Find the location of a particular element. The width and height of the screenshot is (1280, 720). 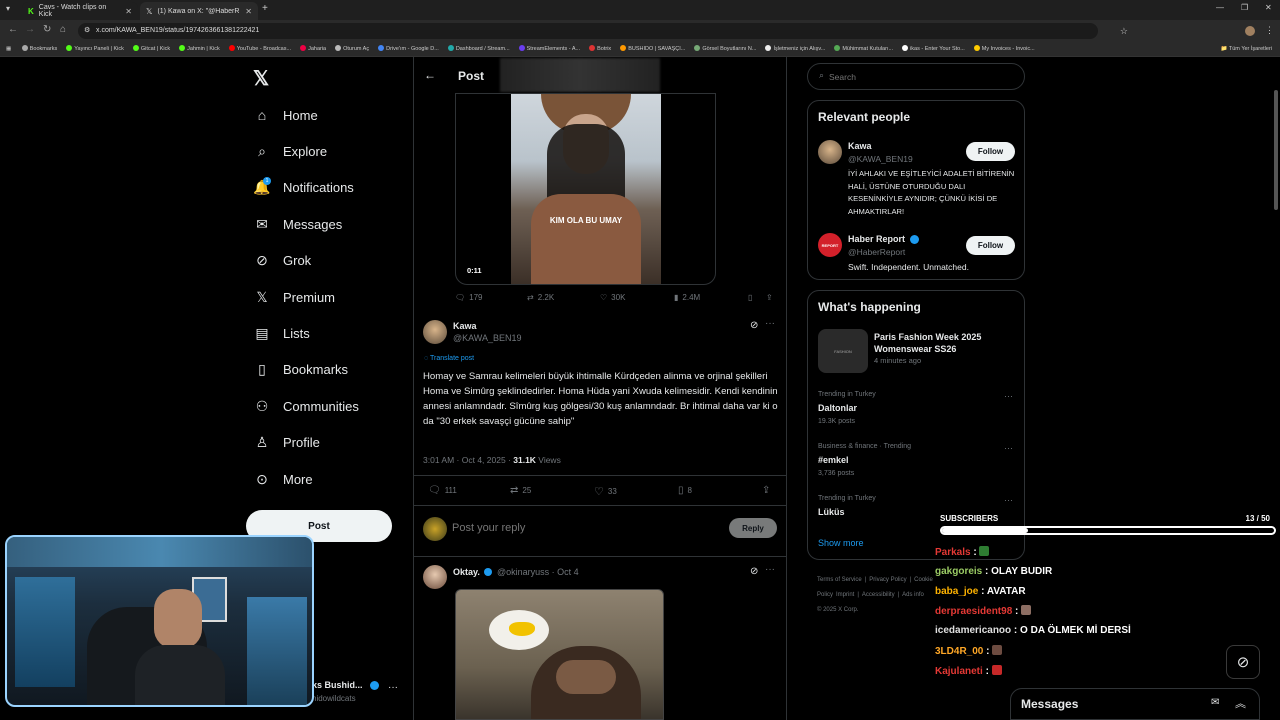

show-more-link: Show more is located at coordinates (841, 543).